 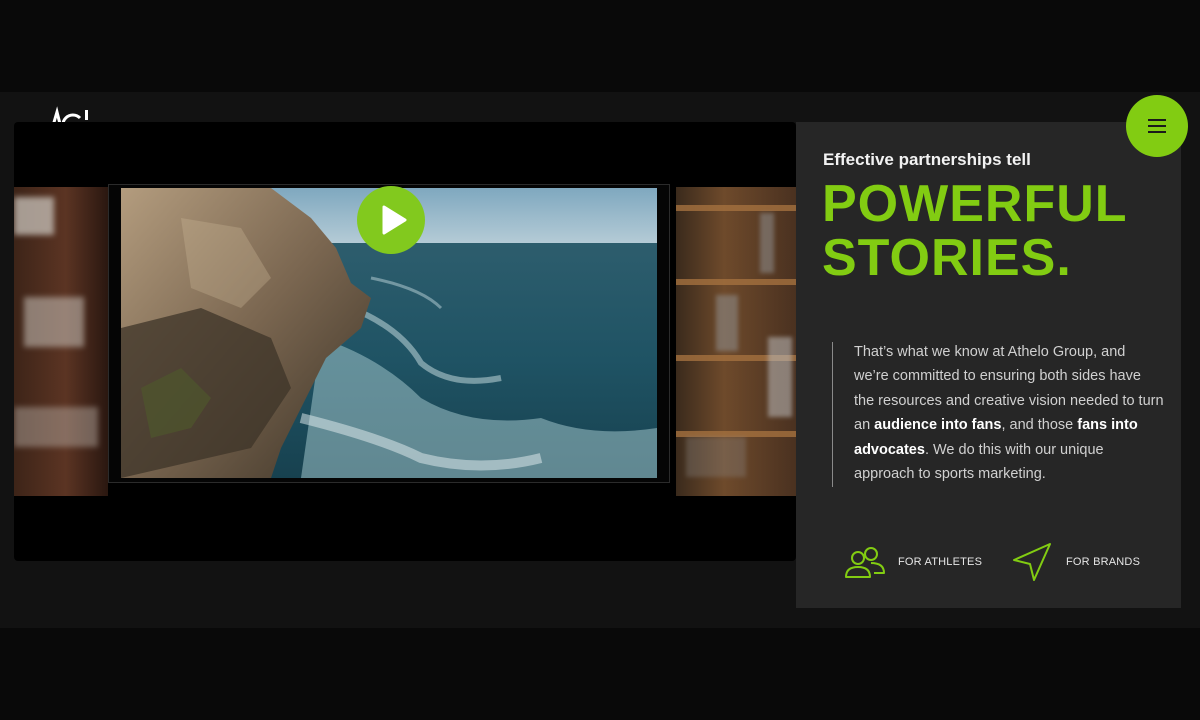 I want to click on for-athletes-label: FOR ATHLETES, so click(x=940, y=562).